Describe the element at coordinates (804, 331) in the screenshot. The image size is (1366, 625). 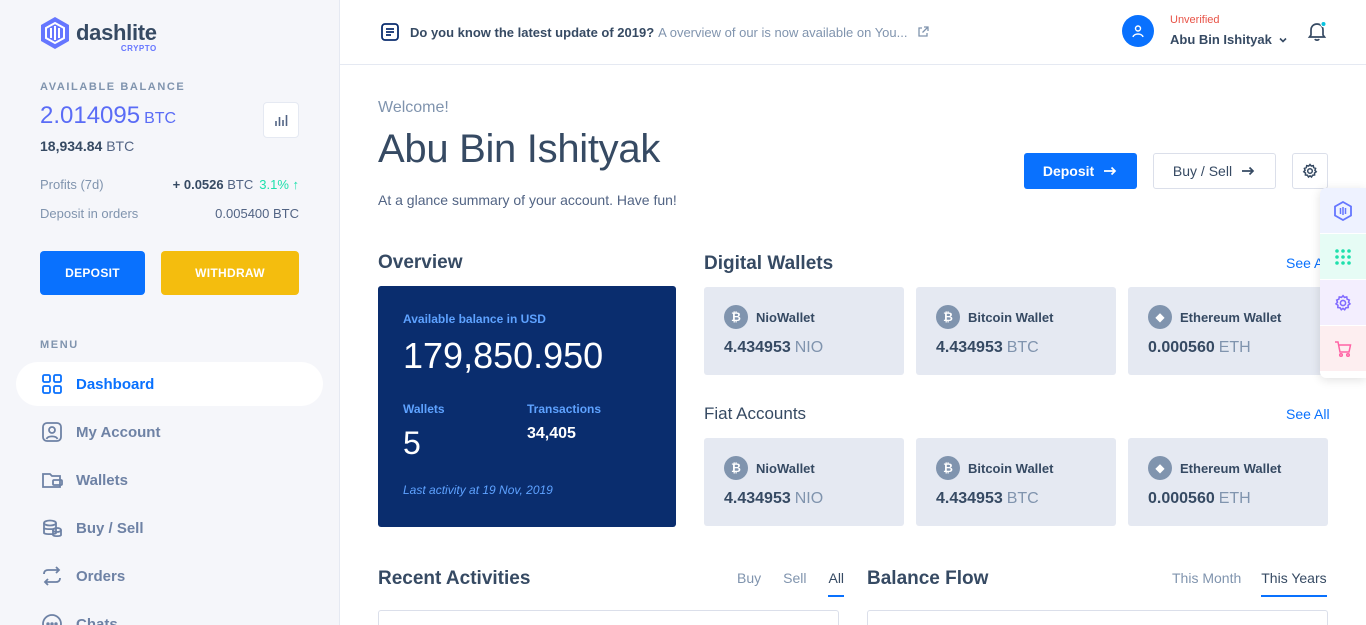
I see `wallet-card: ₿ NioWallet 4.434953 NIO` at that location.